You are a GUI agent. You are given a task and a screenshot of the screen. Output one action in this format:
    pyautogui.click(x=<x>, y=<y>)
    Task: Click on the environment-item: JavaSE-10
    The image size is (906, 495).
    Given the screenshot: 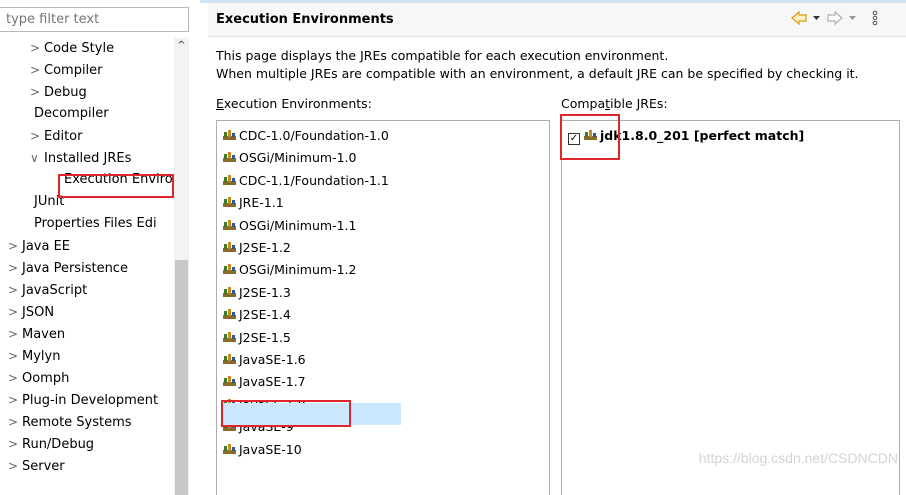 What is the action you would take?
    pyautogui.click(x=262, y=450)
    